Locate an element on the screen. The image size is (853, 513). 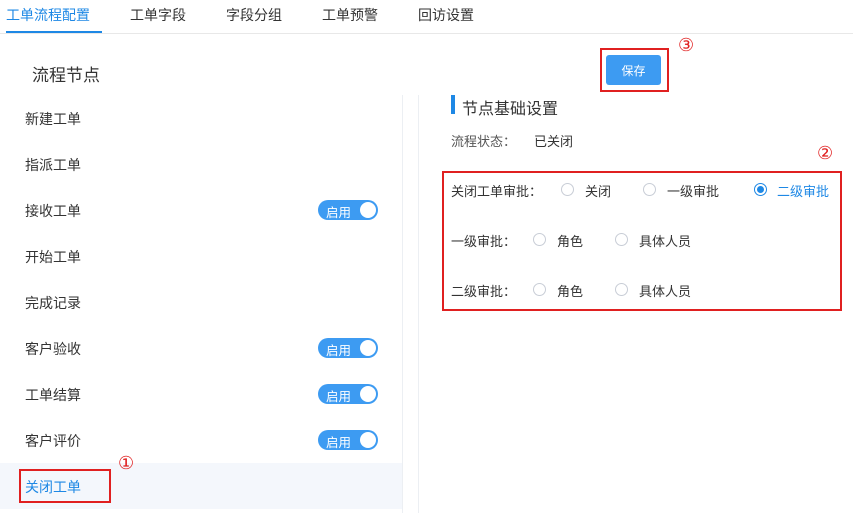
save-button: 保存 is located at coordinates (633, 70).